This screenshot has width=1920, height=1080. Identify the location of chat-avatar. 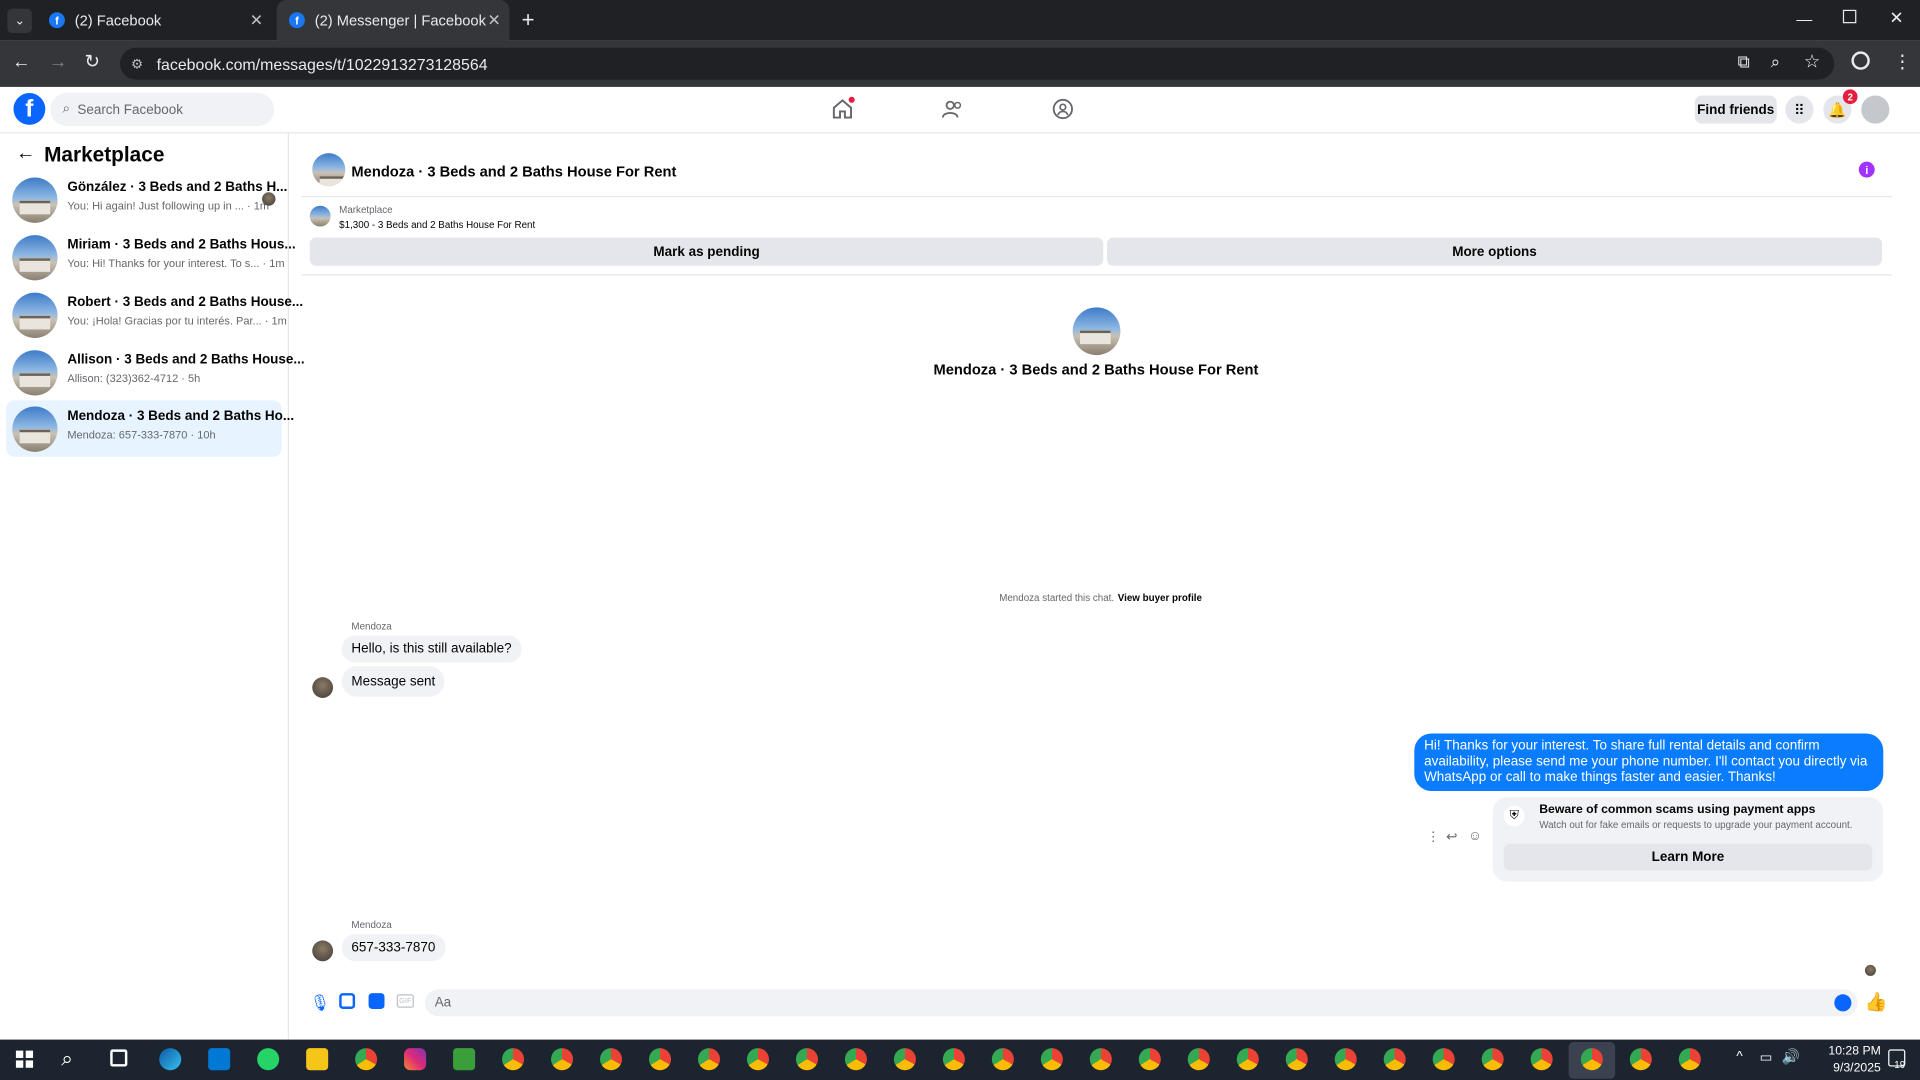
(329, 170).